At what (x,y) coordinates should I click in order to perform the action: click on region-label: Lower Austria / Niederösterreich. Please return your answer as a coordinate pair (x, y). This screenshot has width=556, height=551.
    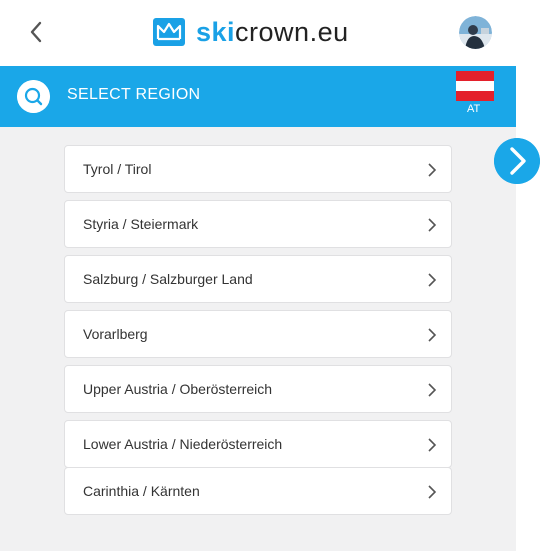
    Looking at the image, I should click on (183, 444).